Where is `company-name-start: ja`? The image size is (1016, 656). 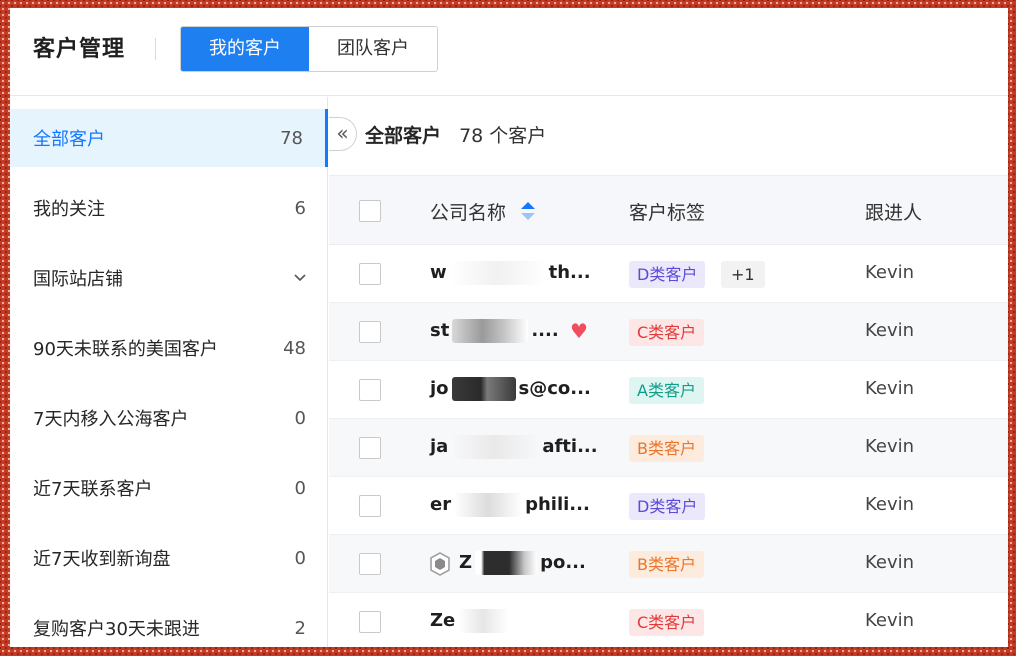 company-name-start: ja is located at coordinates (439, 446).